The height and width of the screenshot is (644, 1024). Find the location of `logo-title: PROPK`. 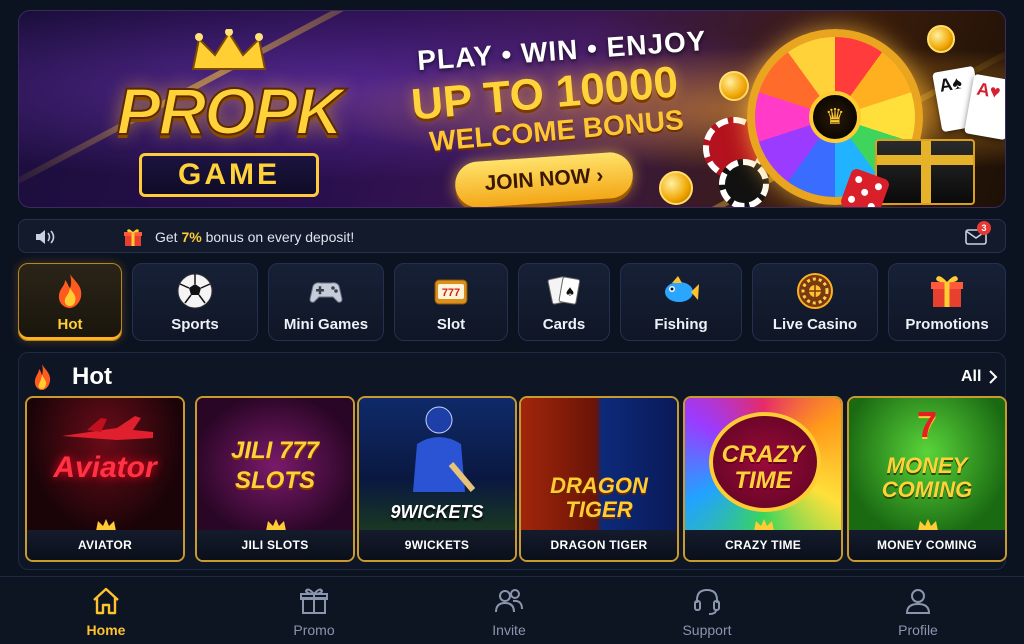

logo-title: PROPK is located at coordinates (230, 111).